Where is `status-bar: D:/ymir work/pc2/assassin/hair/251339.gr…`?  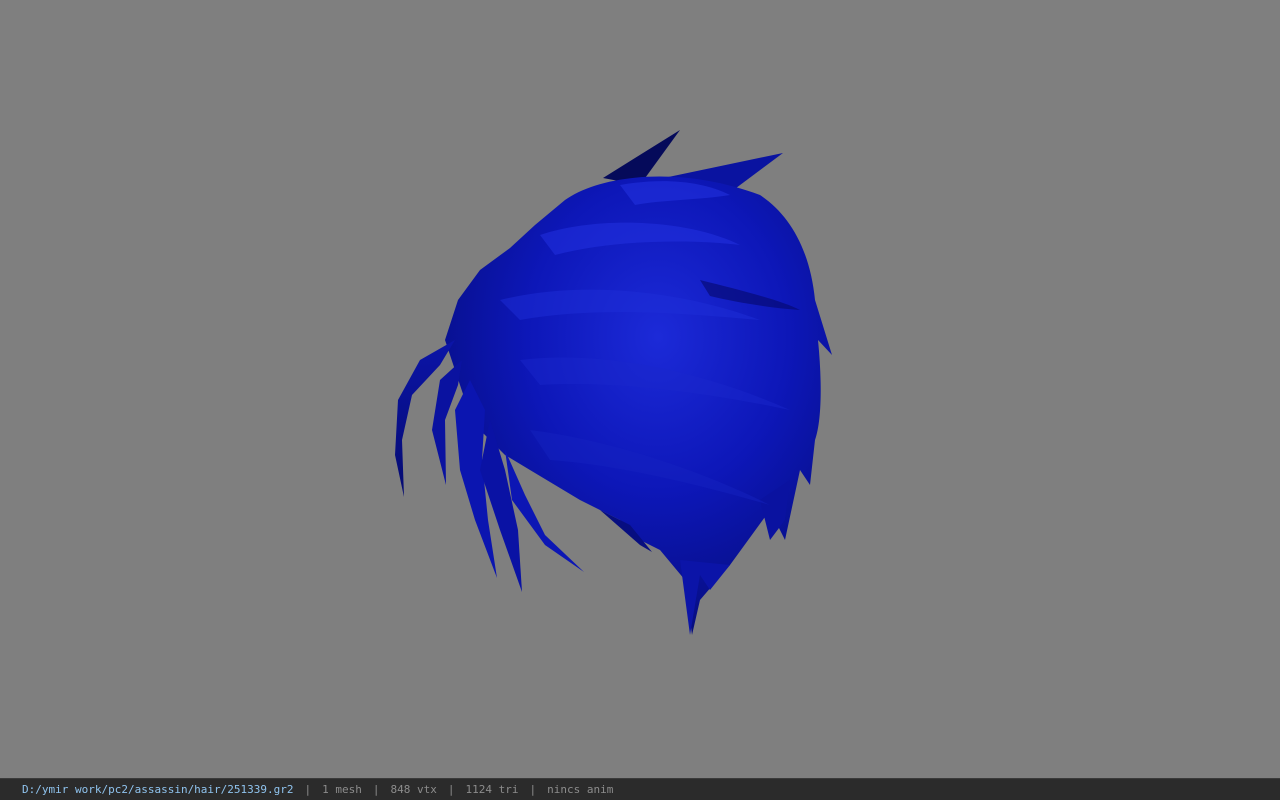
status-bar: D:/ymir work/pc2/assassin/hair/251339.gr… is located at coordinates (640, 789).